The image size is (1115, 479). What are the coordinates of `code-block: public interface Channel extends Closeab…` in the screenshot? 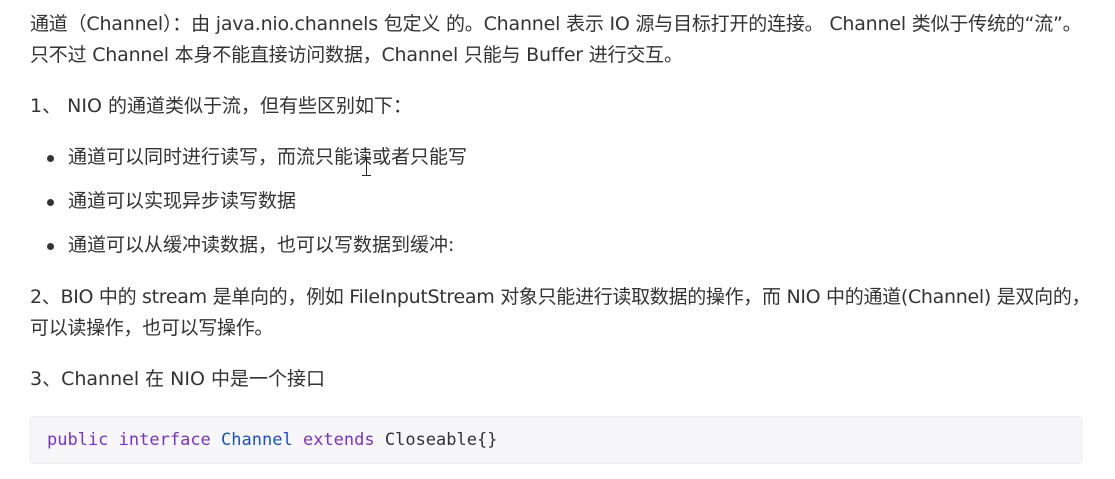 It's located at (556, 440).